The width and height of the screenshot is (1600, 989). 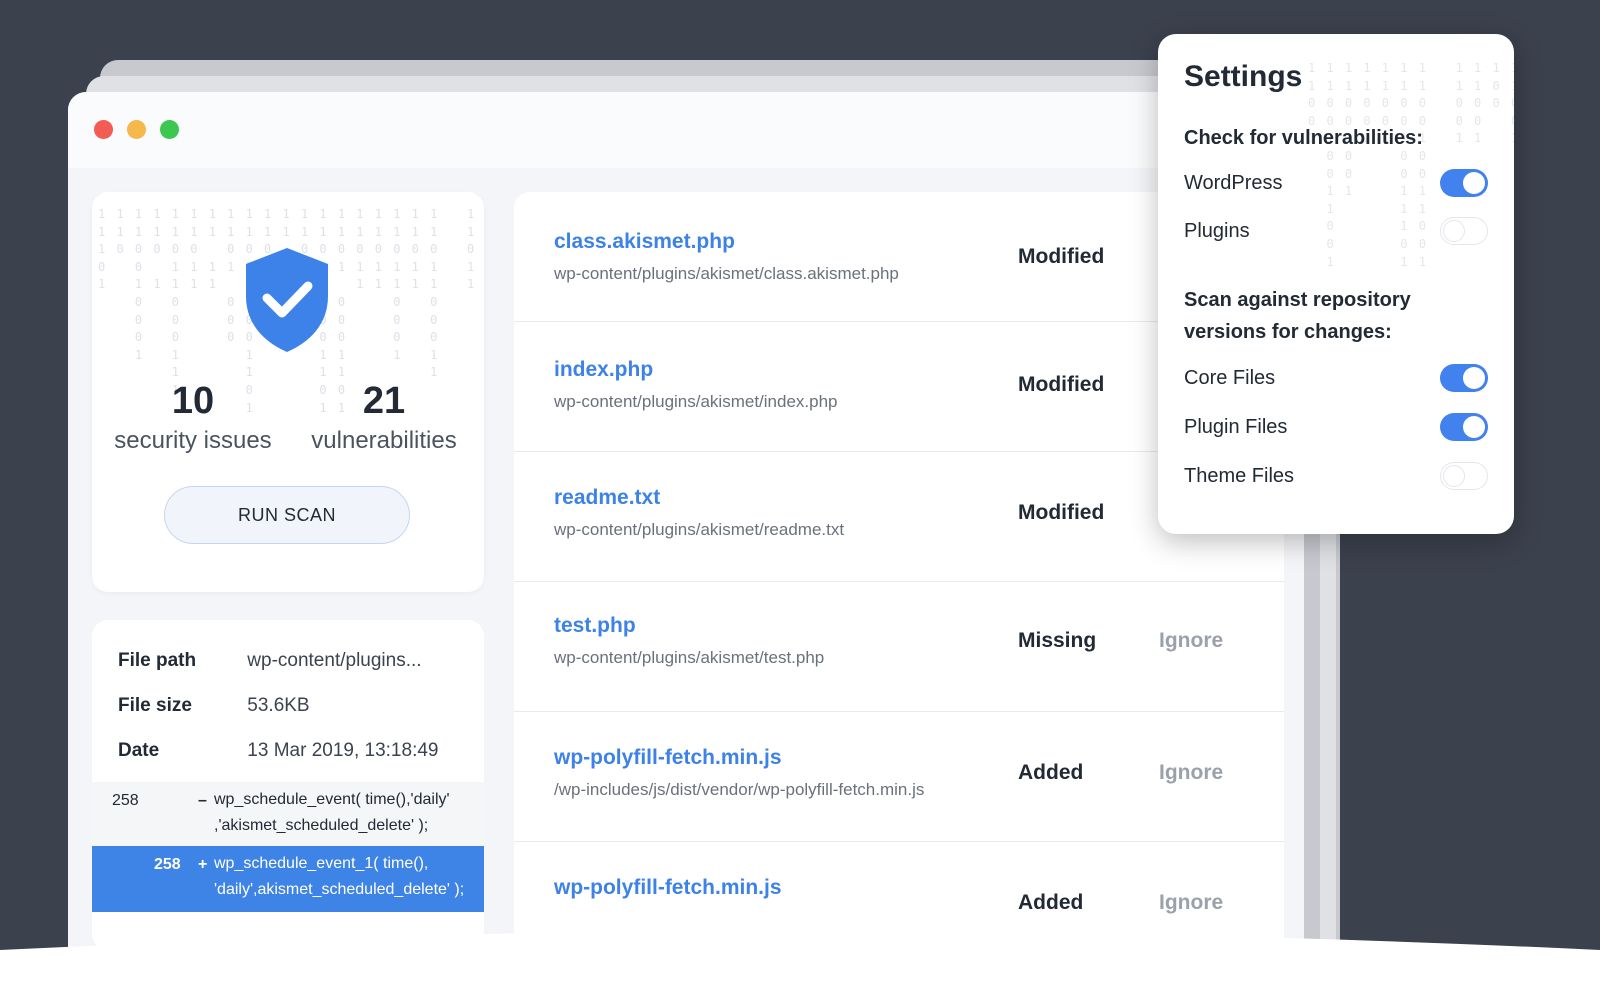 I want to click on vulnerabilities-count: 21, so click(x=384, y=401).